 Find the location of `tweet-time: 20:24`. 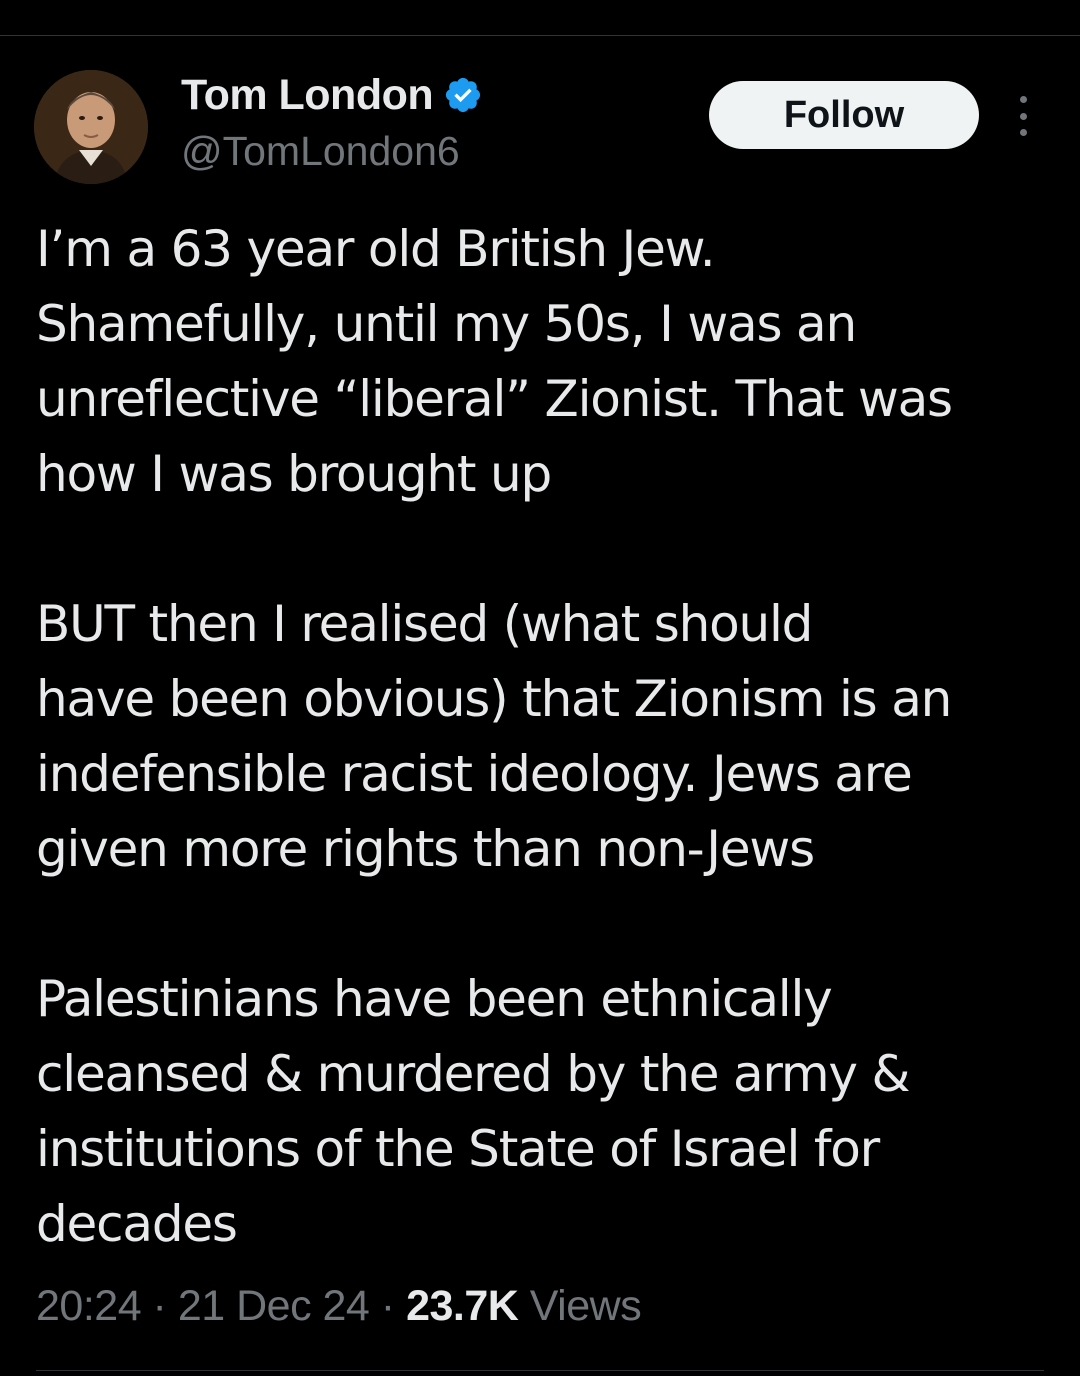

tweet-time: 20:24 is located at coordinates (89, 1306).